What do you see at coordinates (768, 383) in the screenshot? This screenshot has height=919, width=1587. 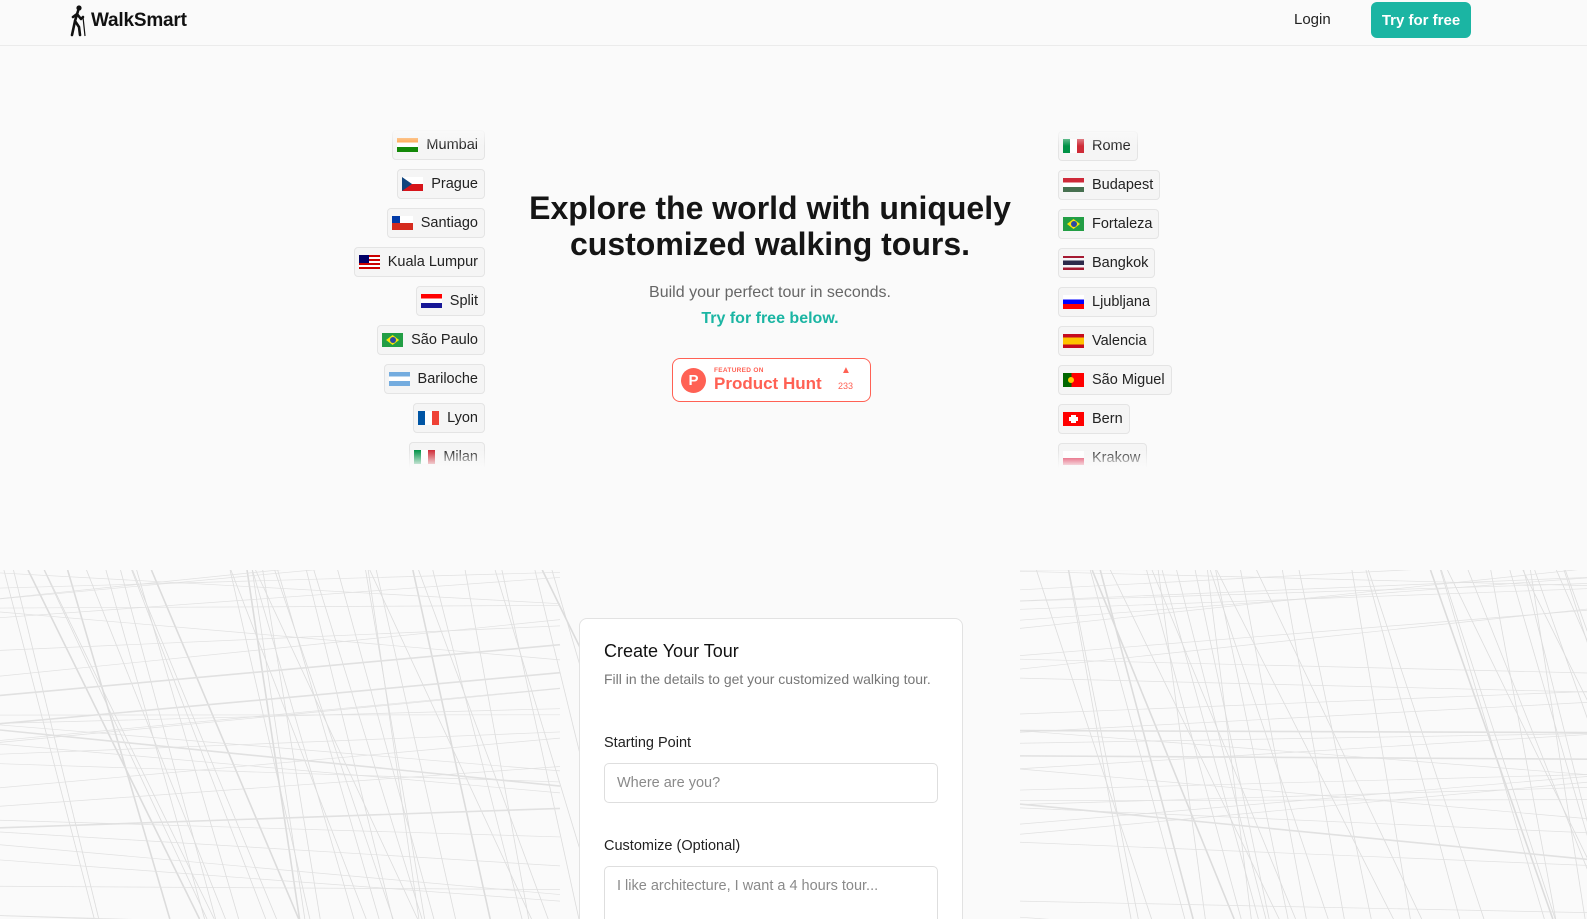 I see `product-hunt-name: Product Hunt` at bounding box center [768, 383].